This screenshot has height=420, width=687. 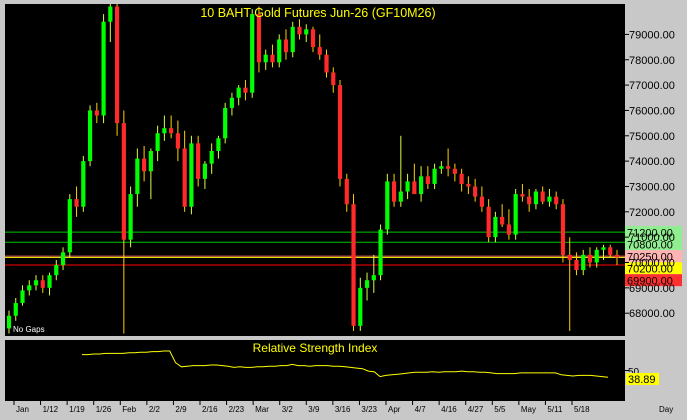 I want to click on rsi-title: Relative Strength Index, so click(x=315, y=348).